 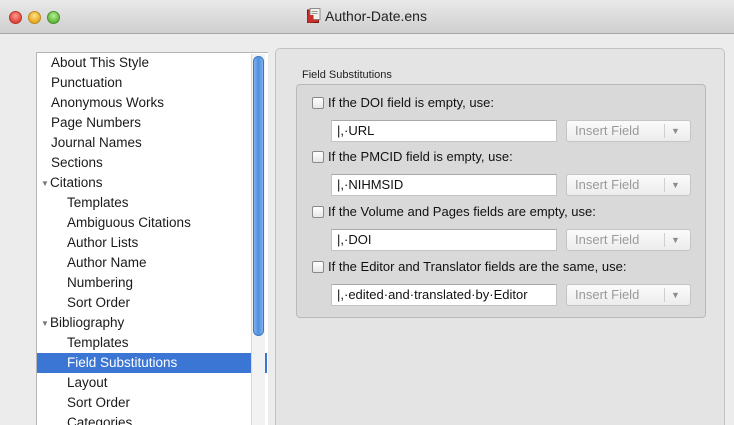 I want to click on window-titlebar: Author-Date.ens, so click(x=367, y=17).